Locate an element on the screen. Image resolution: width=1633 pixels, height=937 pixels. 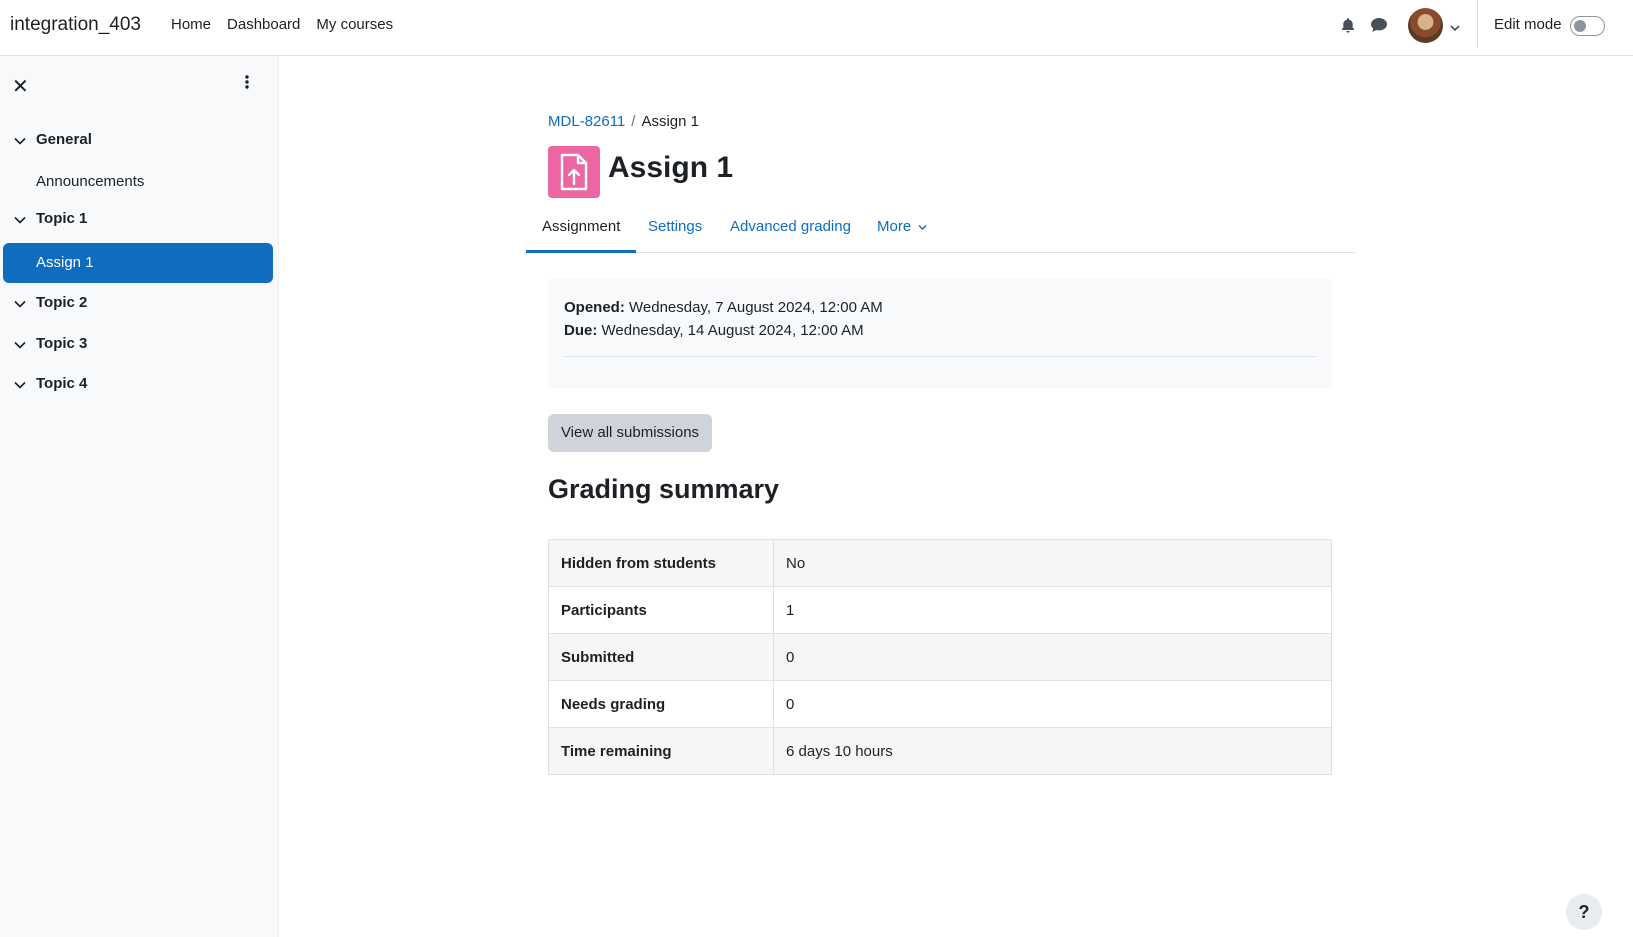
row-label: Time remaining is located at coordinates (661, 751).